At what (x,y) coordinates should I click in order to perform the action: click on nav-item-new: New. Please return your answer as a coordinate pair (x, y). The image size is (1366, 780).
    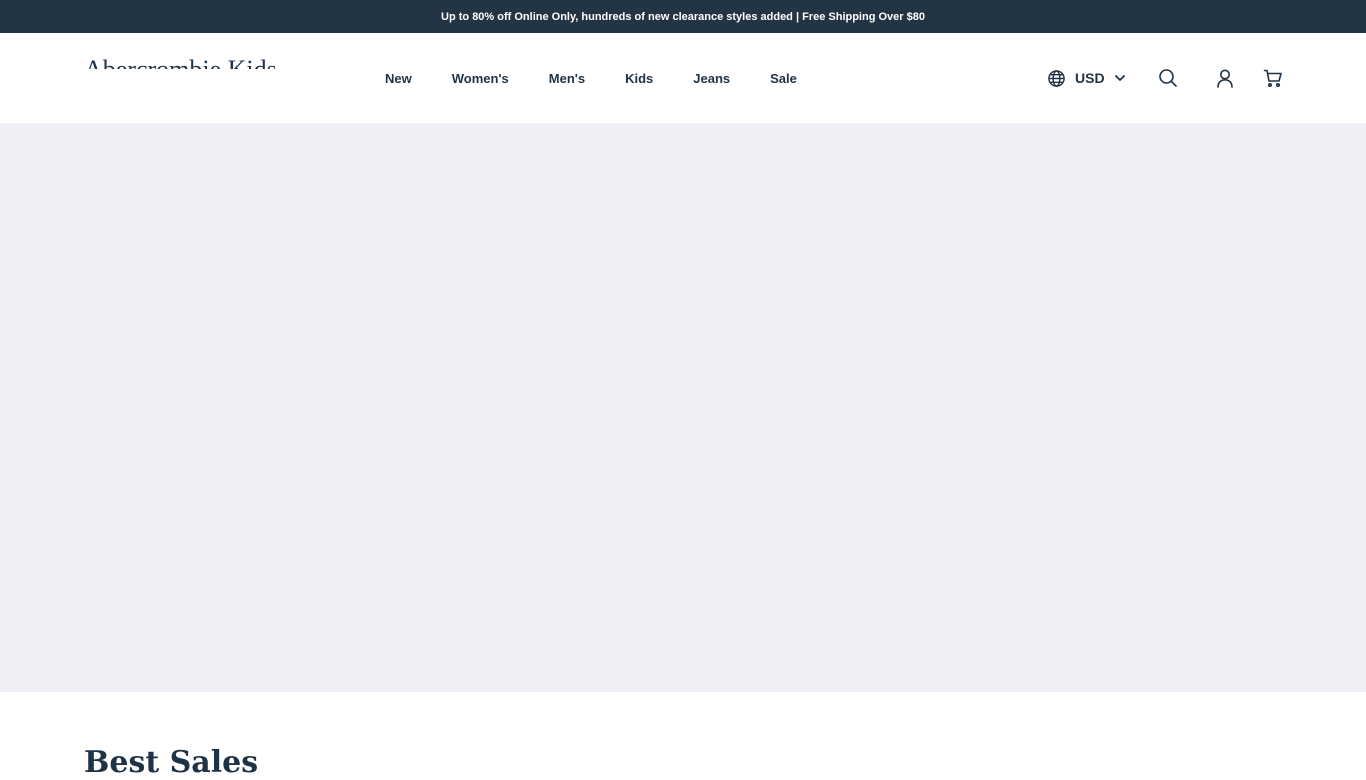
    Looking at the image, I should click on (398, 78).